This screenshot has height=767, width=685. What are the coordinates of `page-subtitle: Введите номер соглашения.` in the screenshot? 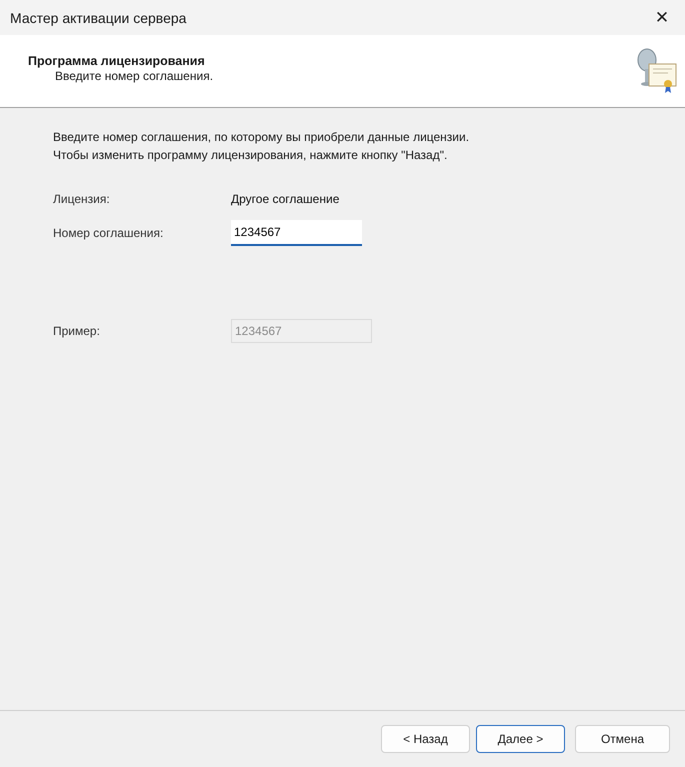 It's located at (134, 75).